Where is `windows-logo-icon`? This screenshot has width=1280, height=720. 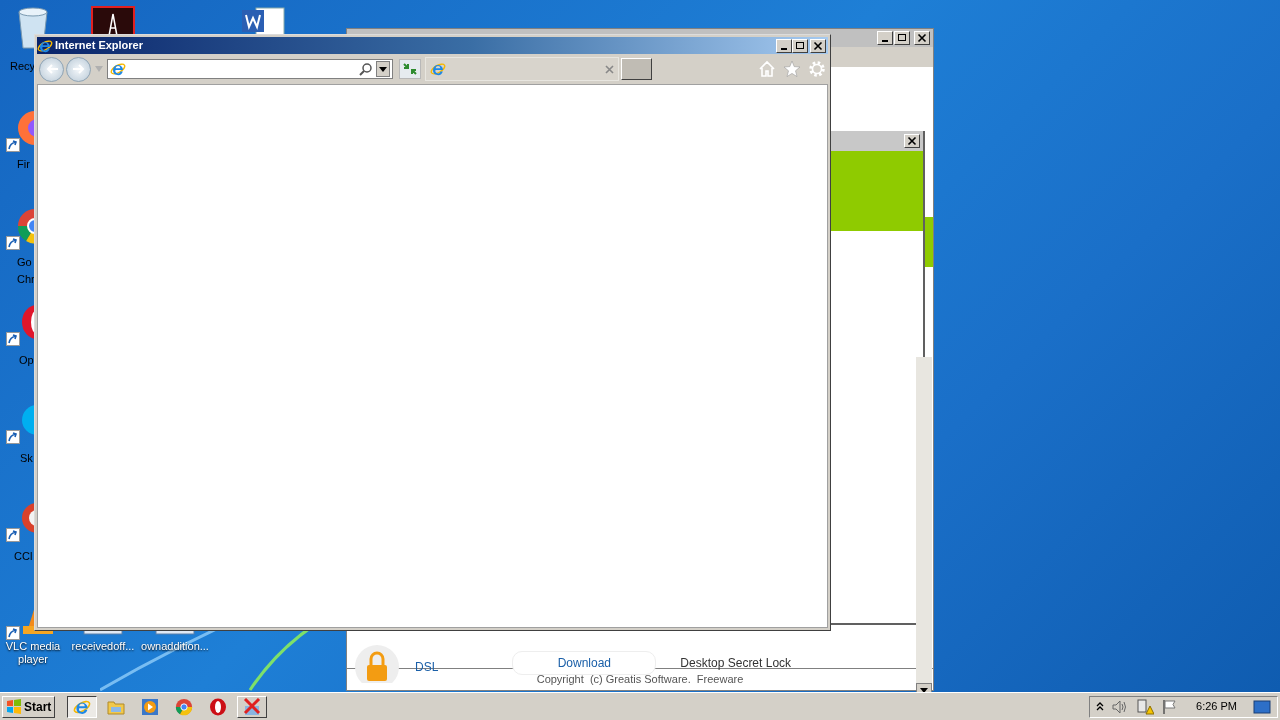 windows-logo-icon is located at coordinates (14, 706).